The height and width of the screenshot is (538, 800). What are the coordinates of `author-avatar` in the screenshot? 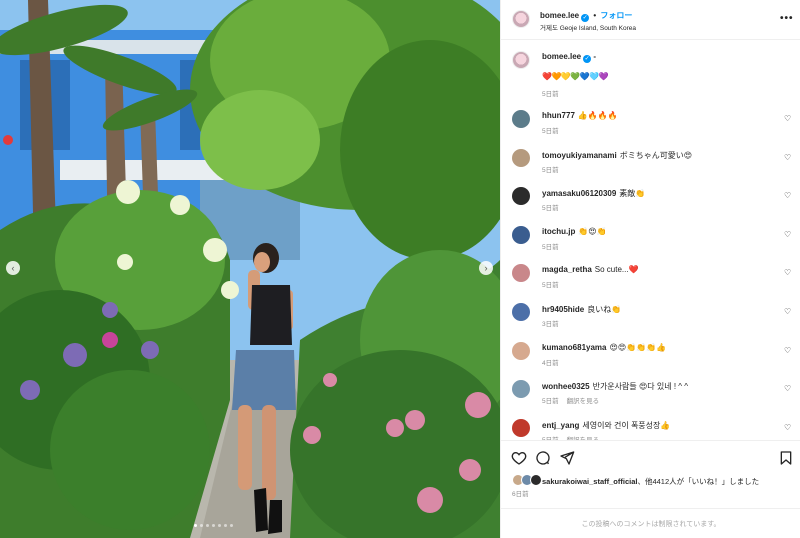 It's located at (521, 19).